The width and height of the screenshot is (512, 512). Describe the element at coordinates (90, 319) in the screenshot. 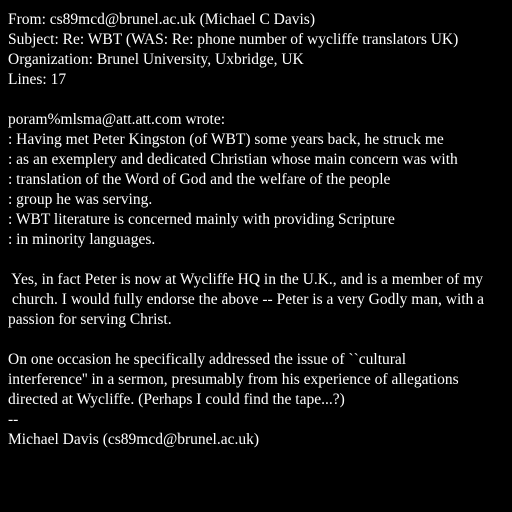

I see `body-line: passion for serving Christ.` at that location.